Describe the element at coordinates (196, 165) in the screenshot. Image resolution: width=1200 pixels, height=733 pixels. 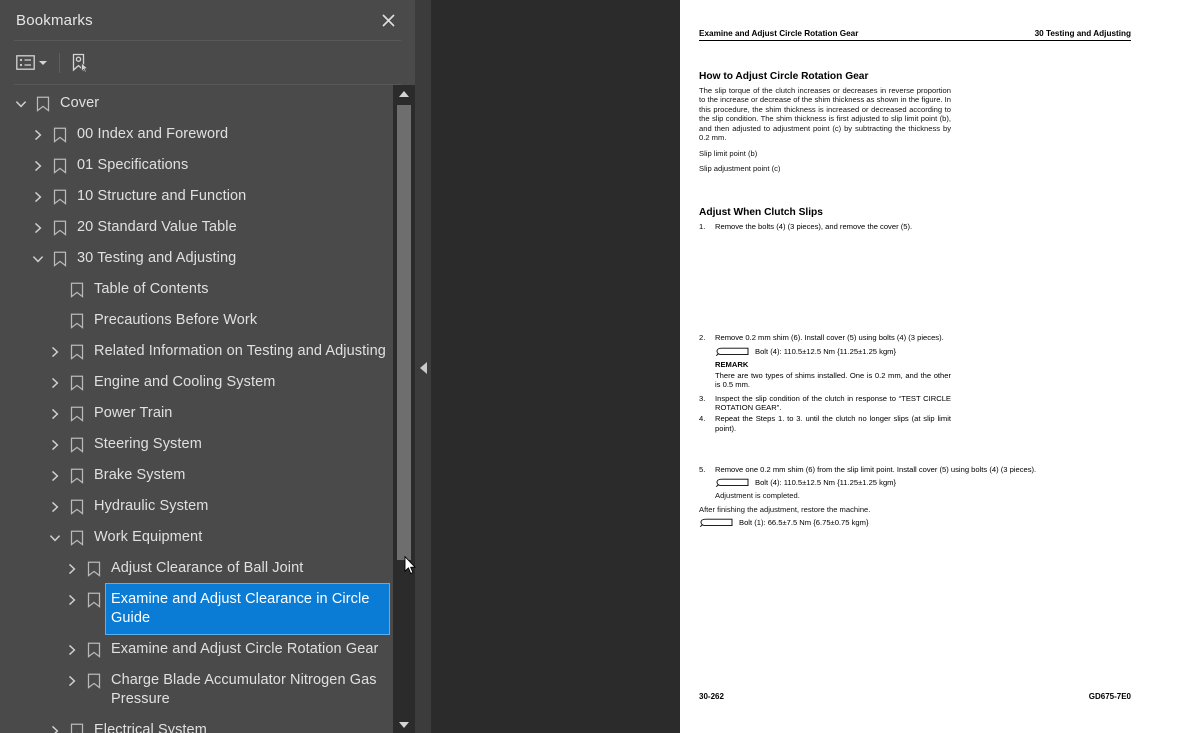
I see `bookmark-item: 01 Specifications` at that location.